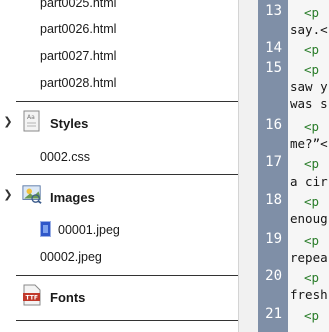  What do you see at coordinates (273, 314) in the screenshot?
I see `line-number: 21` at bounding box center [273, 314].